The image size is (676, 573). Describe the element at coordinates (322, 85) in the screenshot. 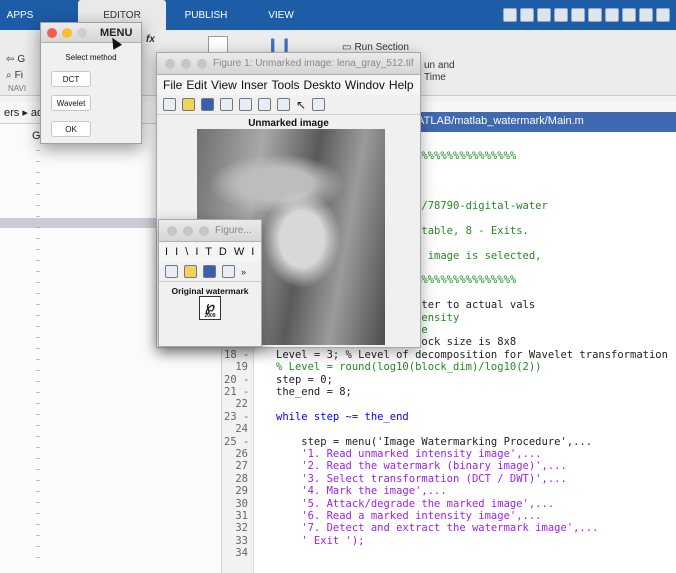

I see `menu-desktop: Deskto` at that location.